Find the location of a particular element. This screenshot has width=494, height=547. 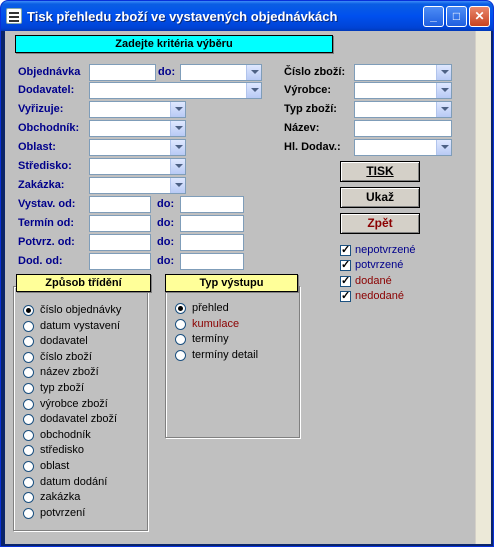

zpet-button-label: Zpět is located at coordinates (380, 223).